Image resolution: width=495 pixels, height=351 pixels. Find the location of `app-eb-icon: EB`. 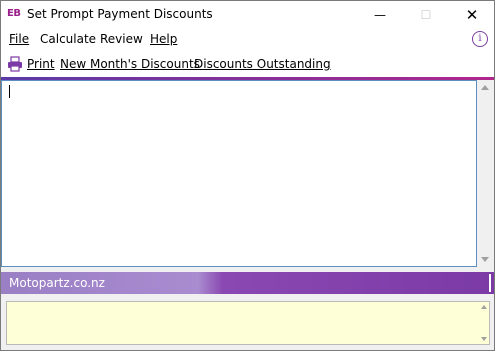

app-eb-icon: EB is located at coordinates (14, 13).